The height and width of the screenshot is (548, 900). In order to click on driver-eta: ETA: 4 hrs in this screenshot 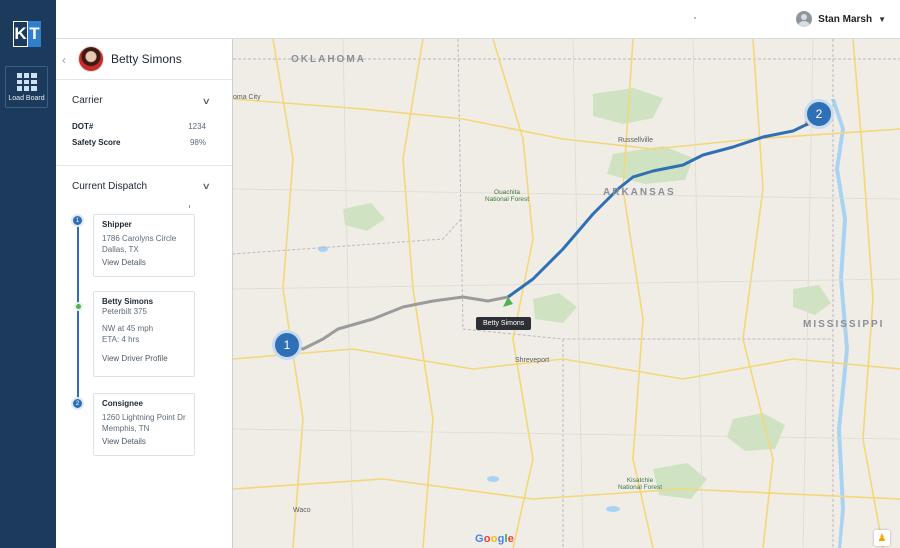, I will do `click(121, 339)`.